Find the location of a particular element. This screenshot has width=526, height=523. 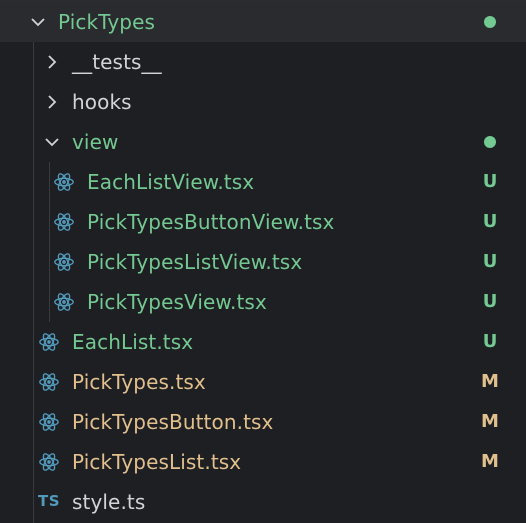

folder-picktypes: PickTypes is located at coordinates (263, 22).